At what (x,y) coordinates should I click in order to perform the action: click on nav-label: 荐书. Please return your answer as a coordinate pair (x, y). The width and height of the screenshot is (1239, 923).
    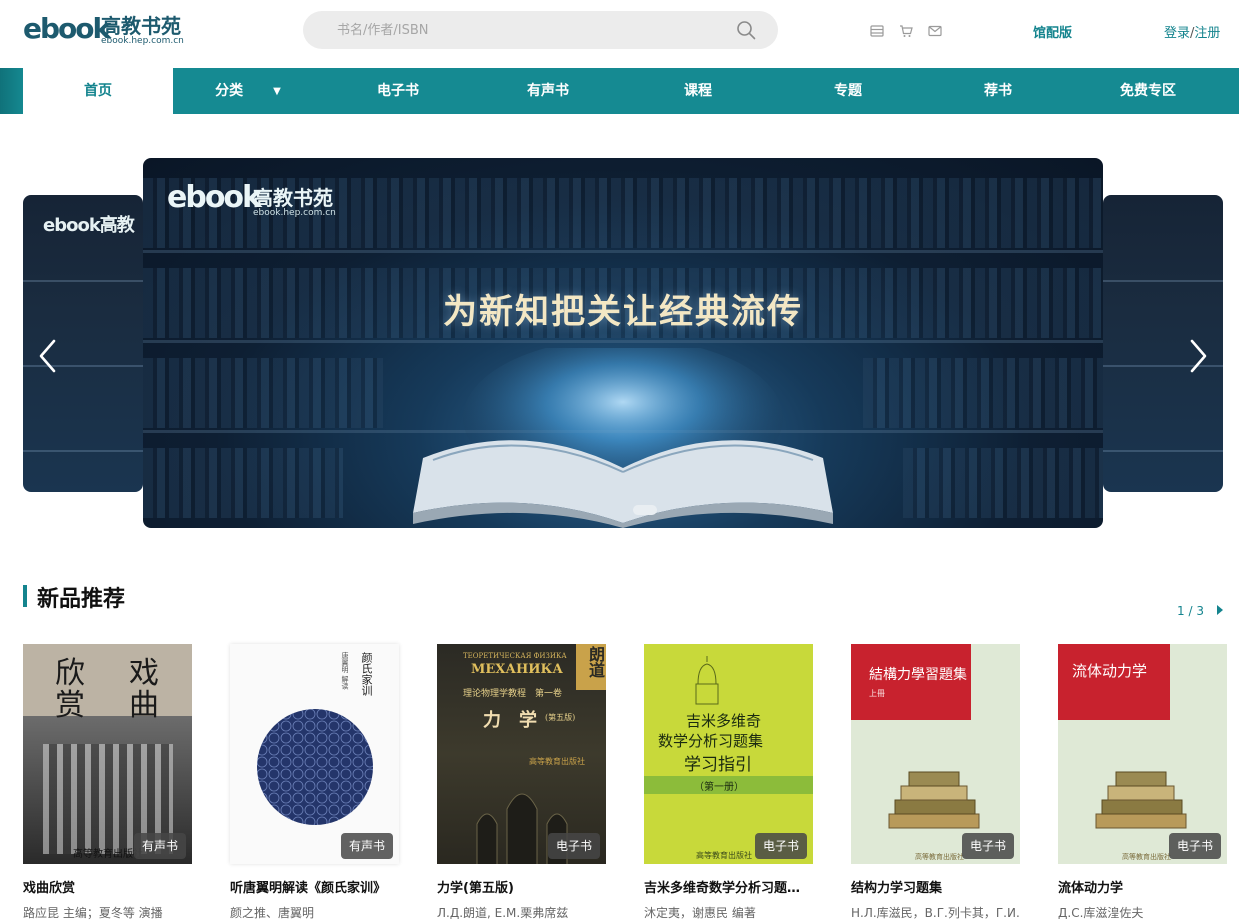
    Looking at the image, I should click on (998, 91).